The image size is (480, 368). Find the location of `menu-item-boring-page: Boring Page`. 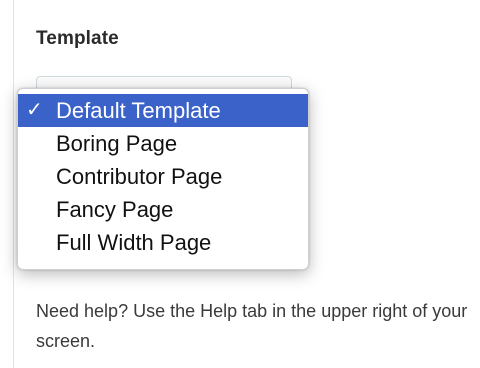

menu-item-boring-page: Boring Page is located at coordinates (163, 143).